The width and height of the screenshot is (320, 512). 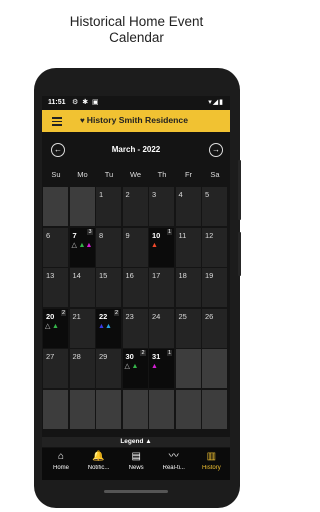 I want to click on calendar-day-6: 6, so click(x=55, y=247).